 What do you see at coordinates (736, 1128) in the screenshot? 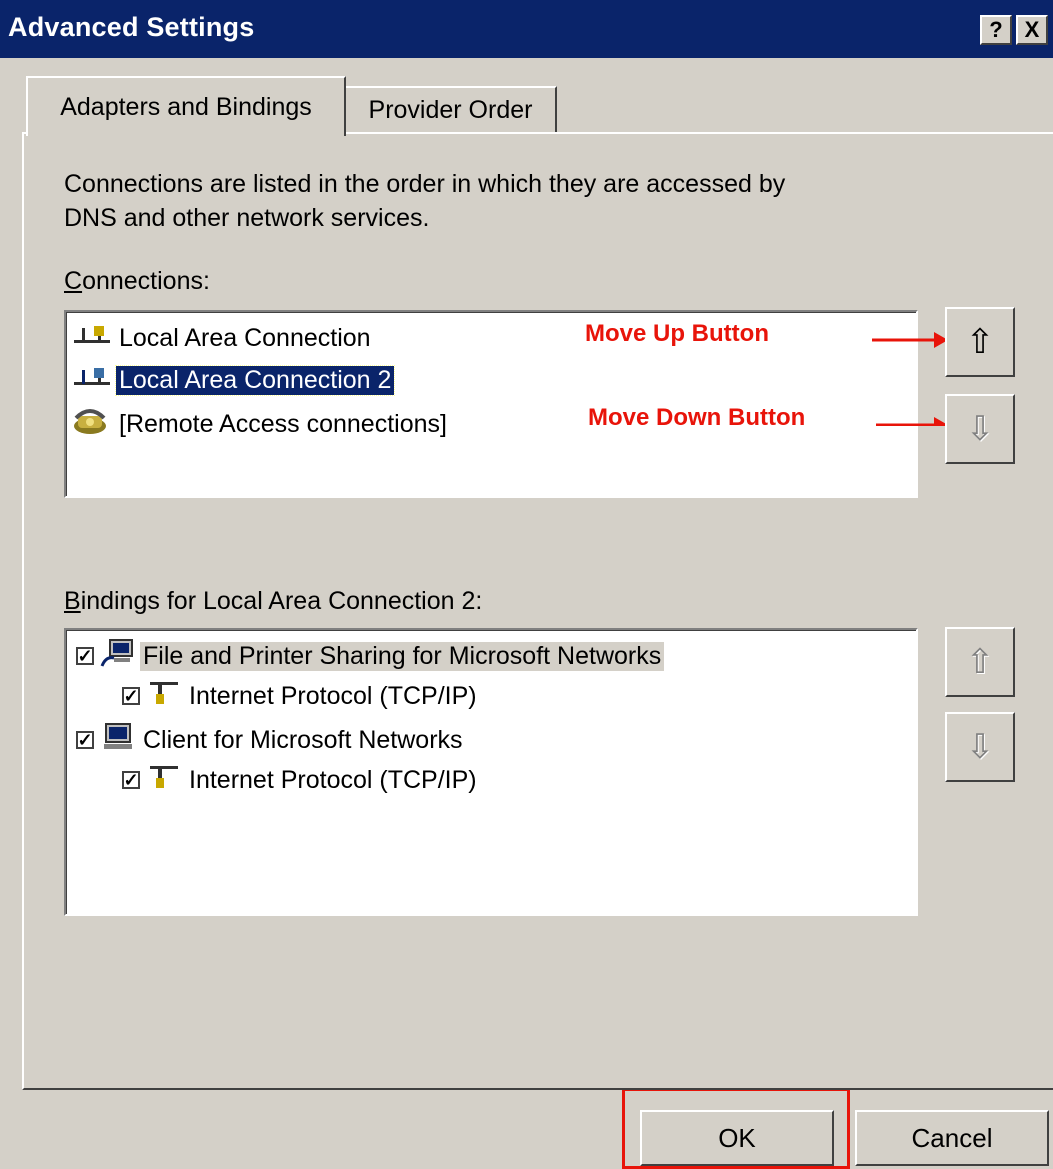
I see `ok-highlight-box` at bounding box center [736, 1128].